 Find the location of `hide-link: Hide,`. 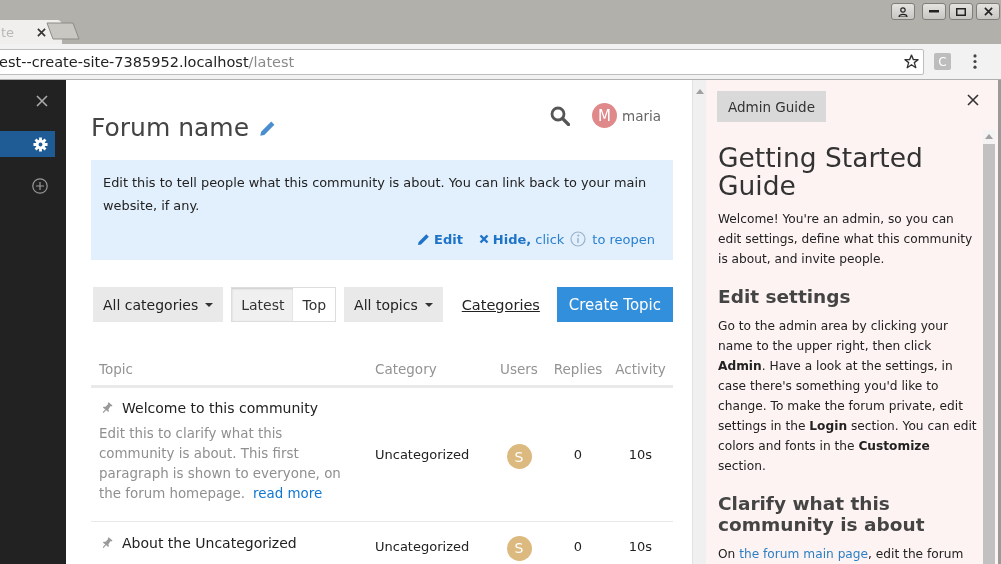

hide-link: Hide, is located at coordinates (505, 239).